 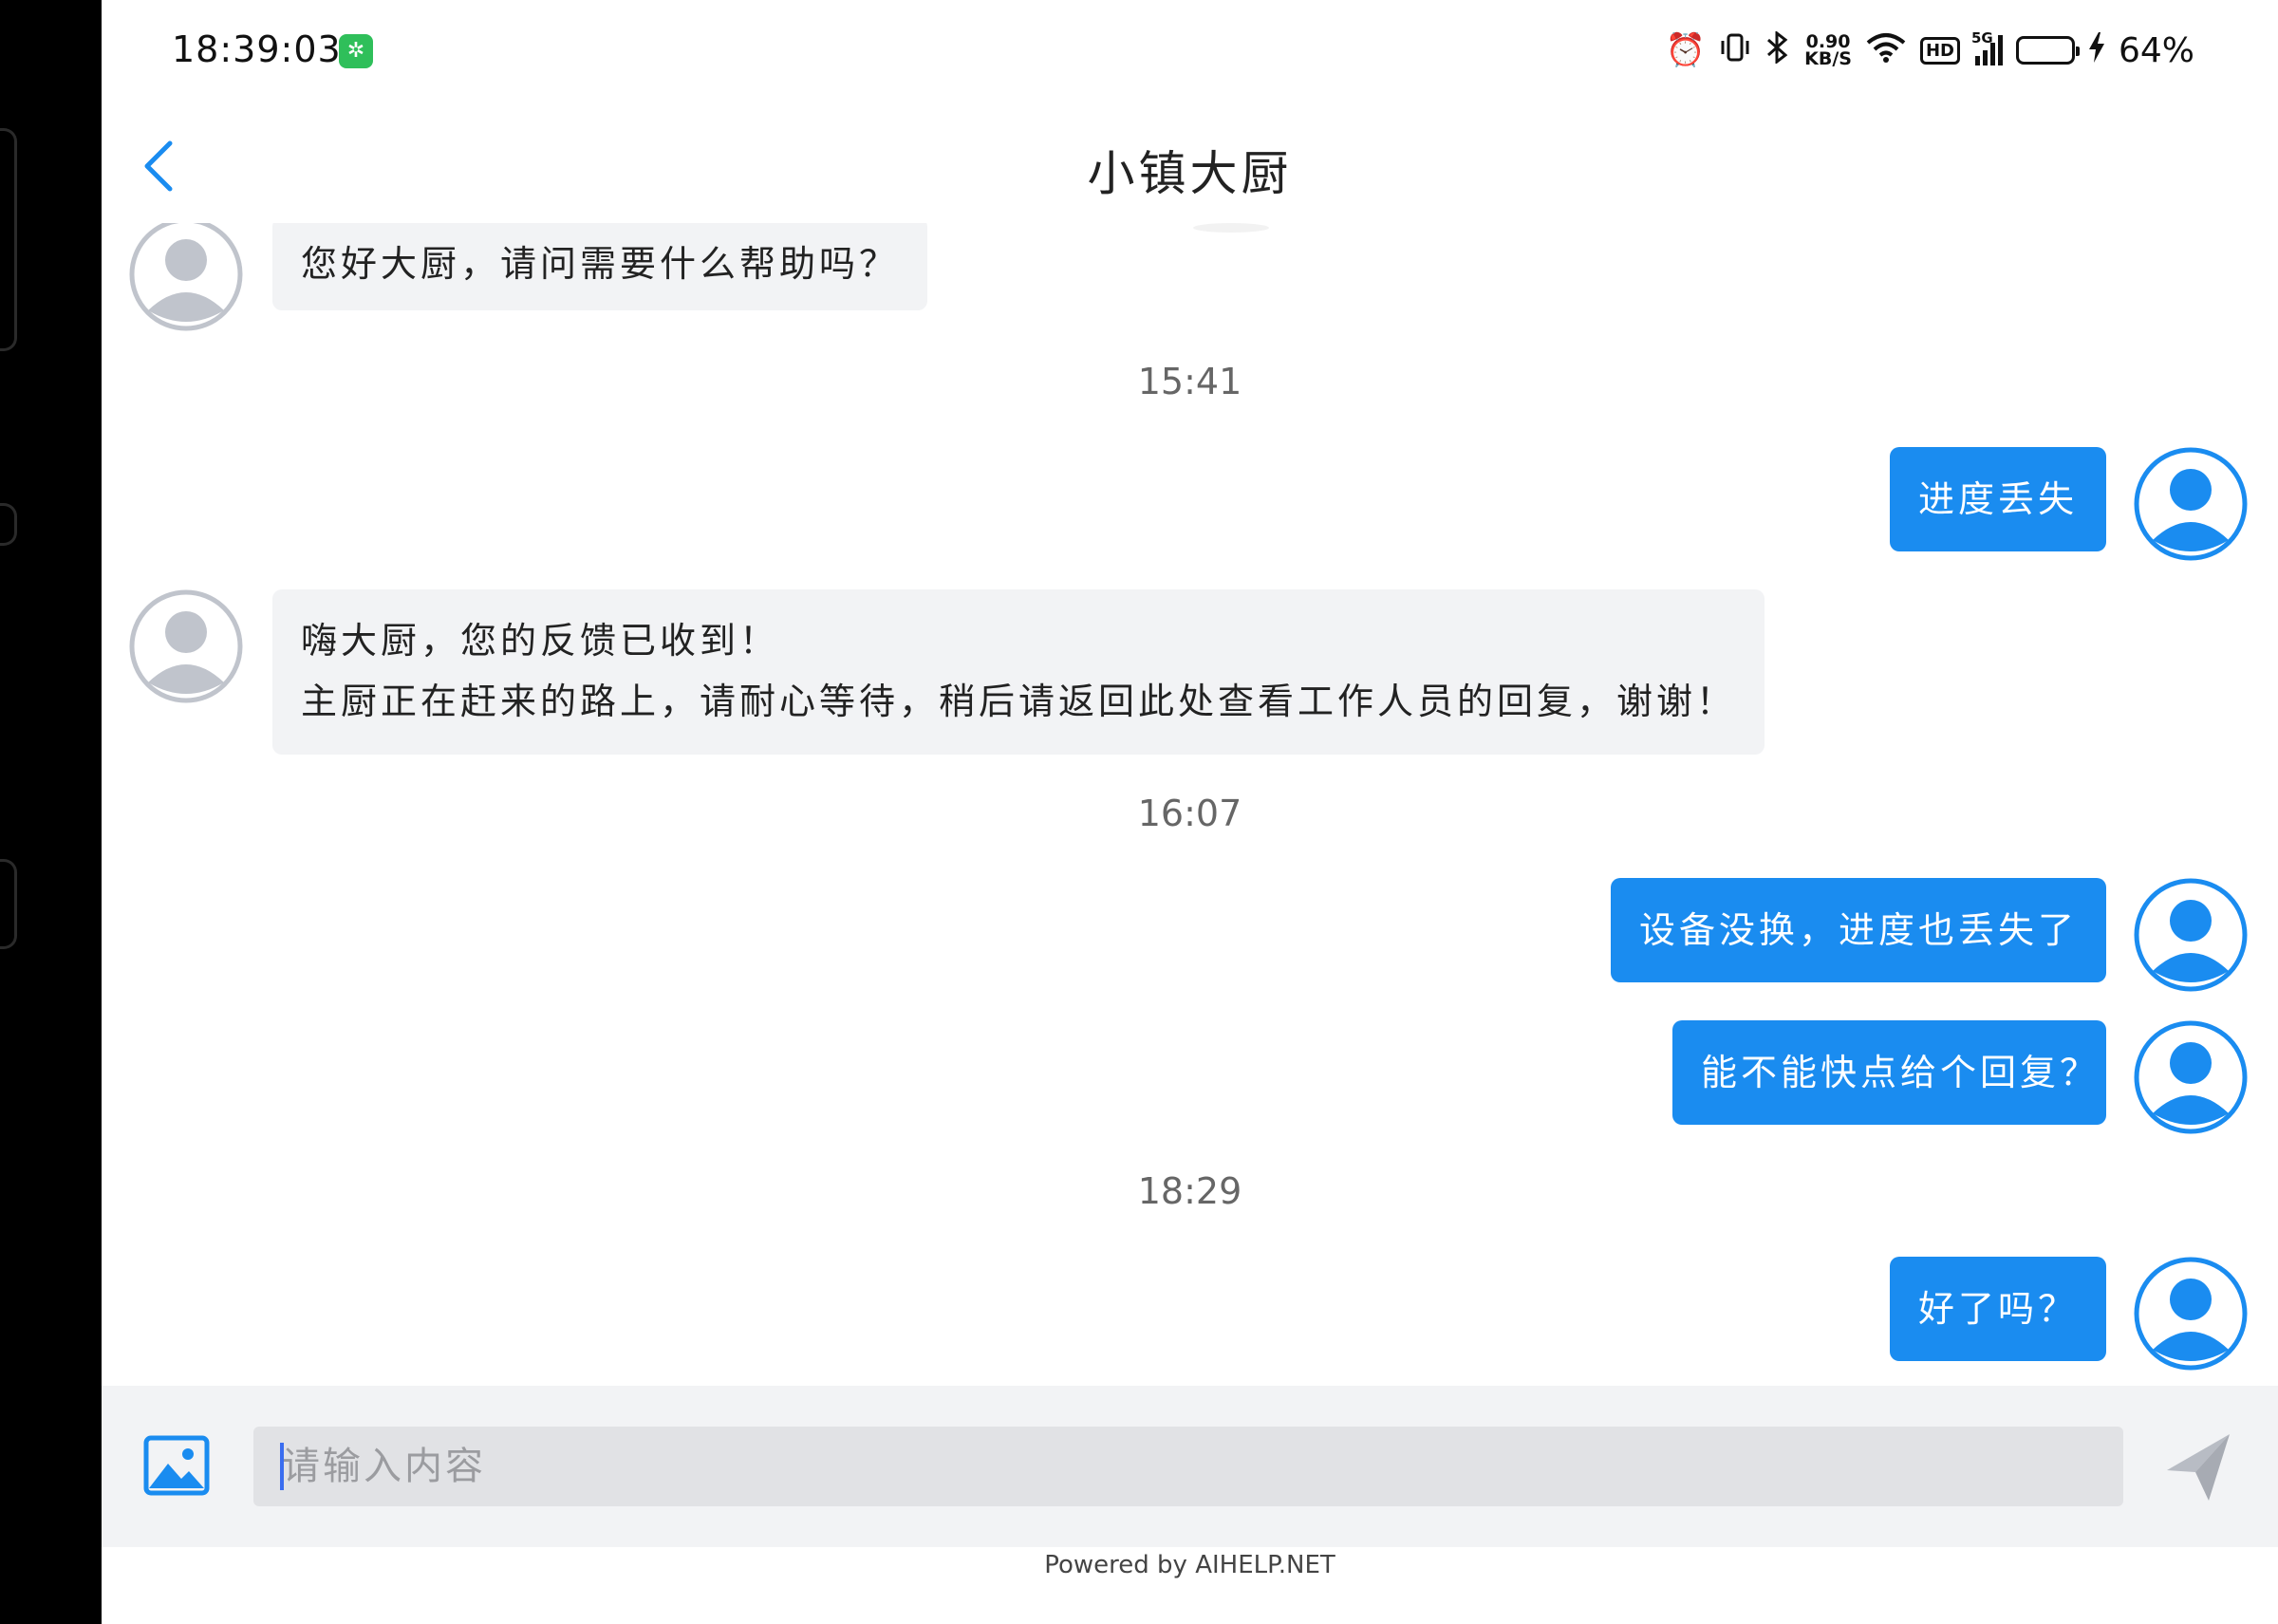 What do you see at coordinates (1189, 1191) in the screenshot?
I see `message-timestamp: 18:29` at bounding box center [1189, 1191].